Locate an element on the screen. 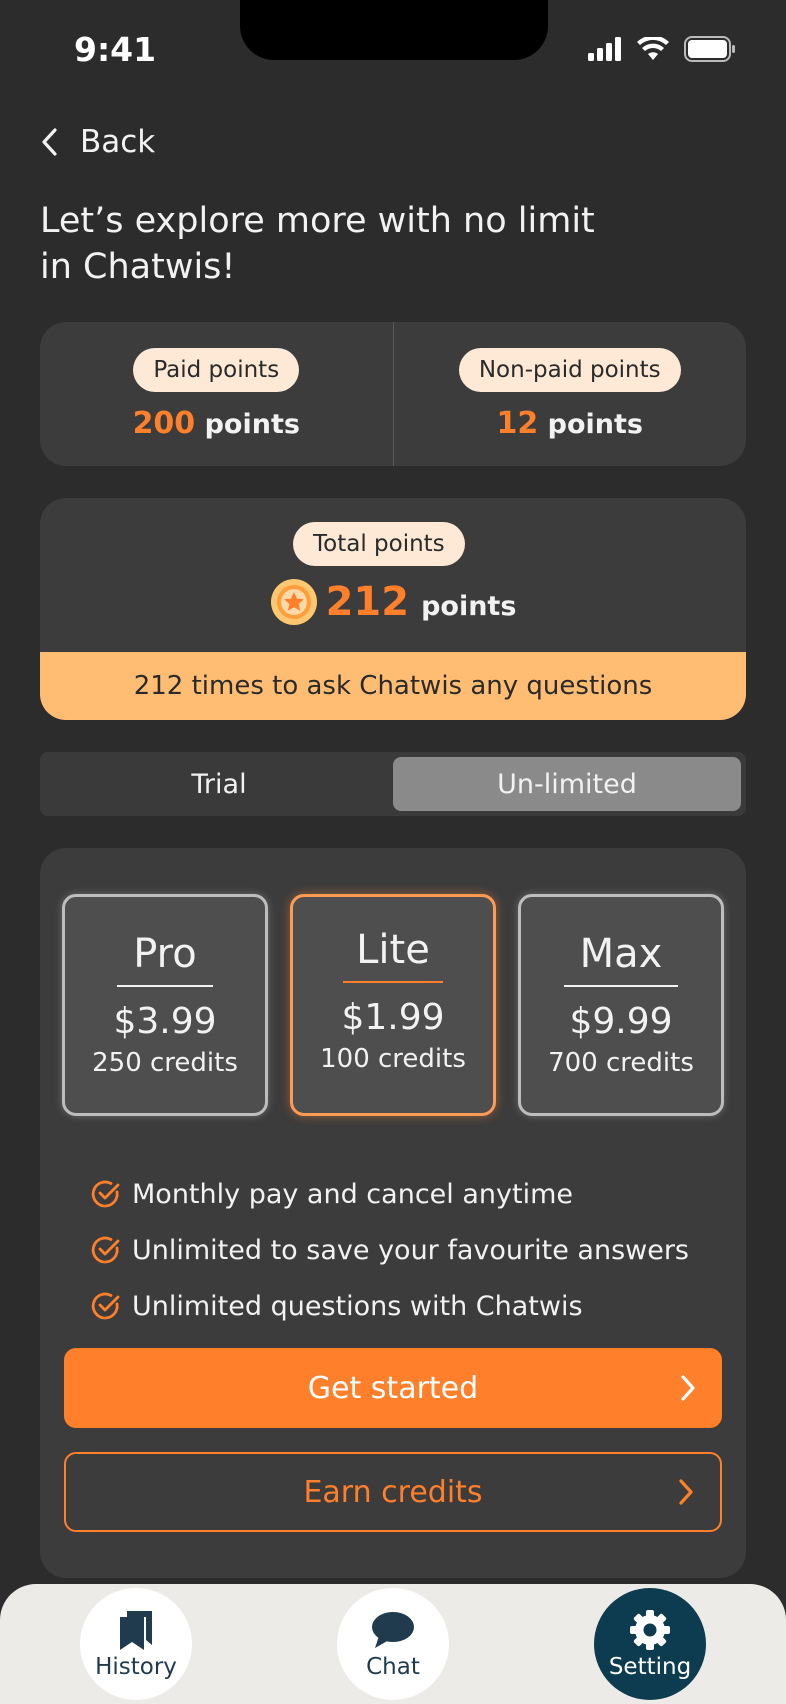 The height and width of the screenshot is (1704, 786). tab-label: Chat is located at coordinates (393, 1667).